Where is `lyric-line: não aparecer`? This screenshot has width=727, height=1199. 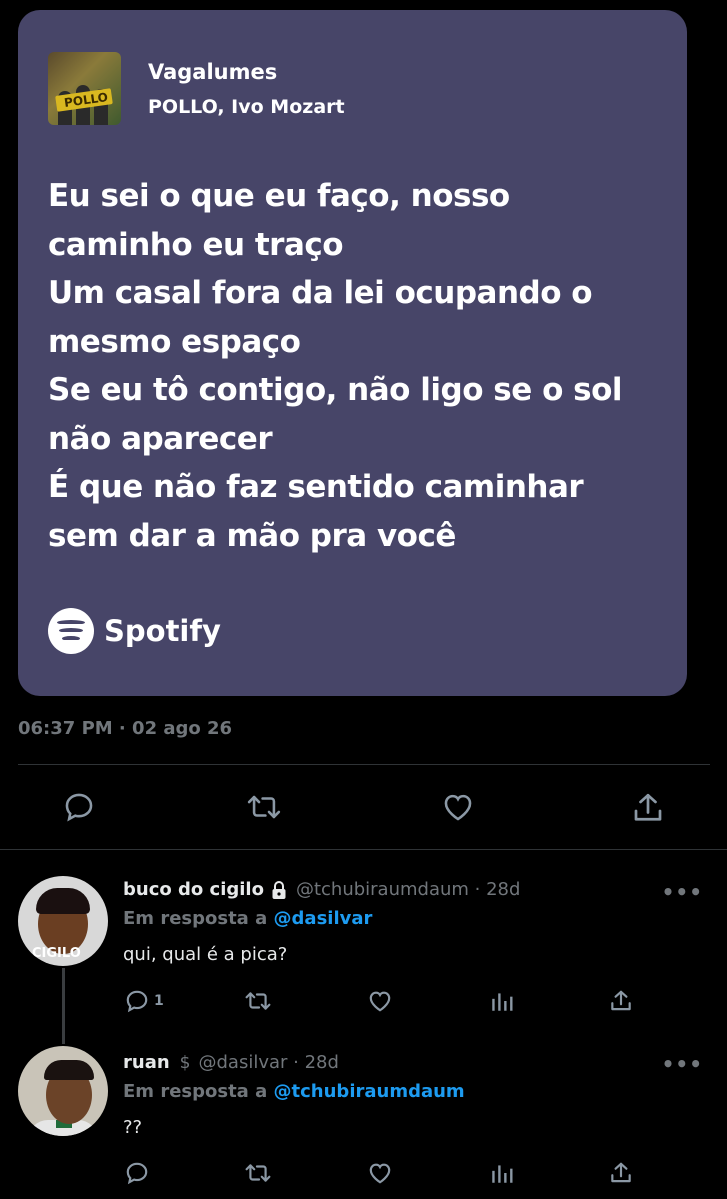
lyric-line: não aparecer is located at coordinates (160, 438).